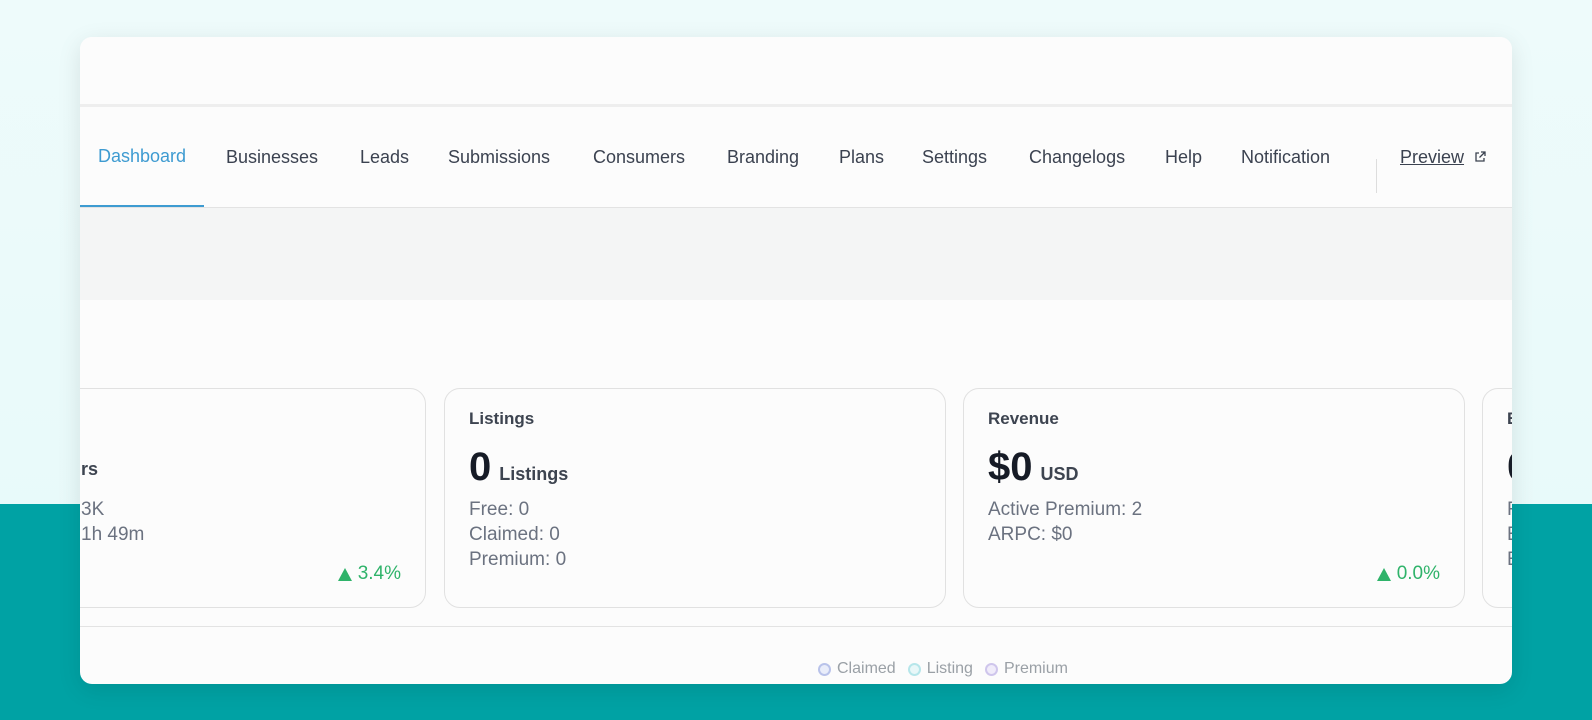 This screenshot has width=1592, height=720. I want to click on users-card-unit: rs, so click(90, 469).